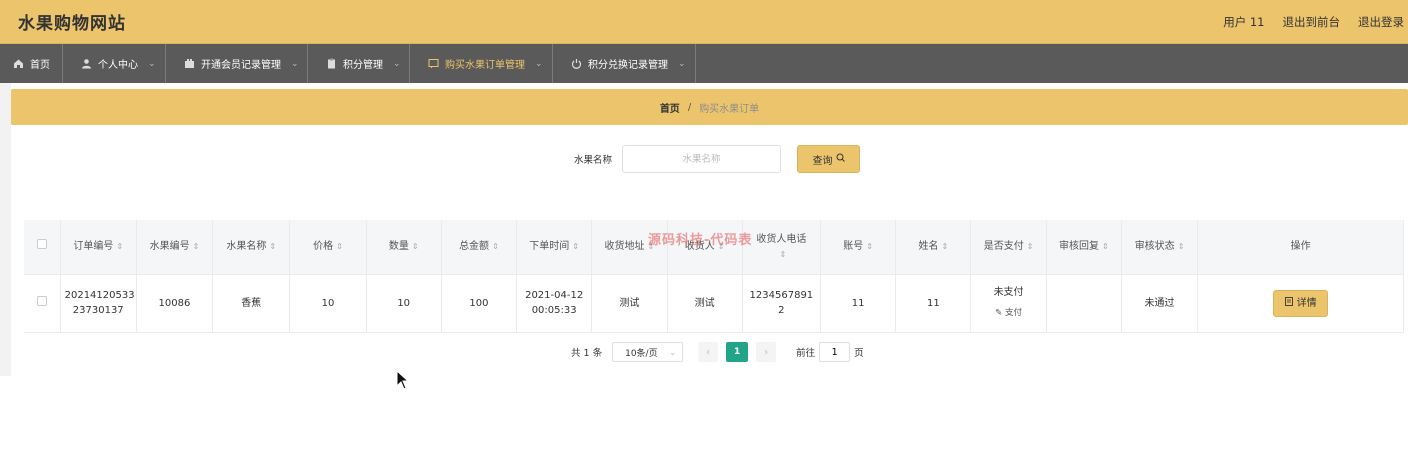  I want to click on cell-fruit-name: 香蕉, so click(251, 303).